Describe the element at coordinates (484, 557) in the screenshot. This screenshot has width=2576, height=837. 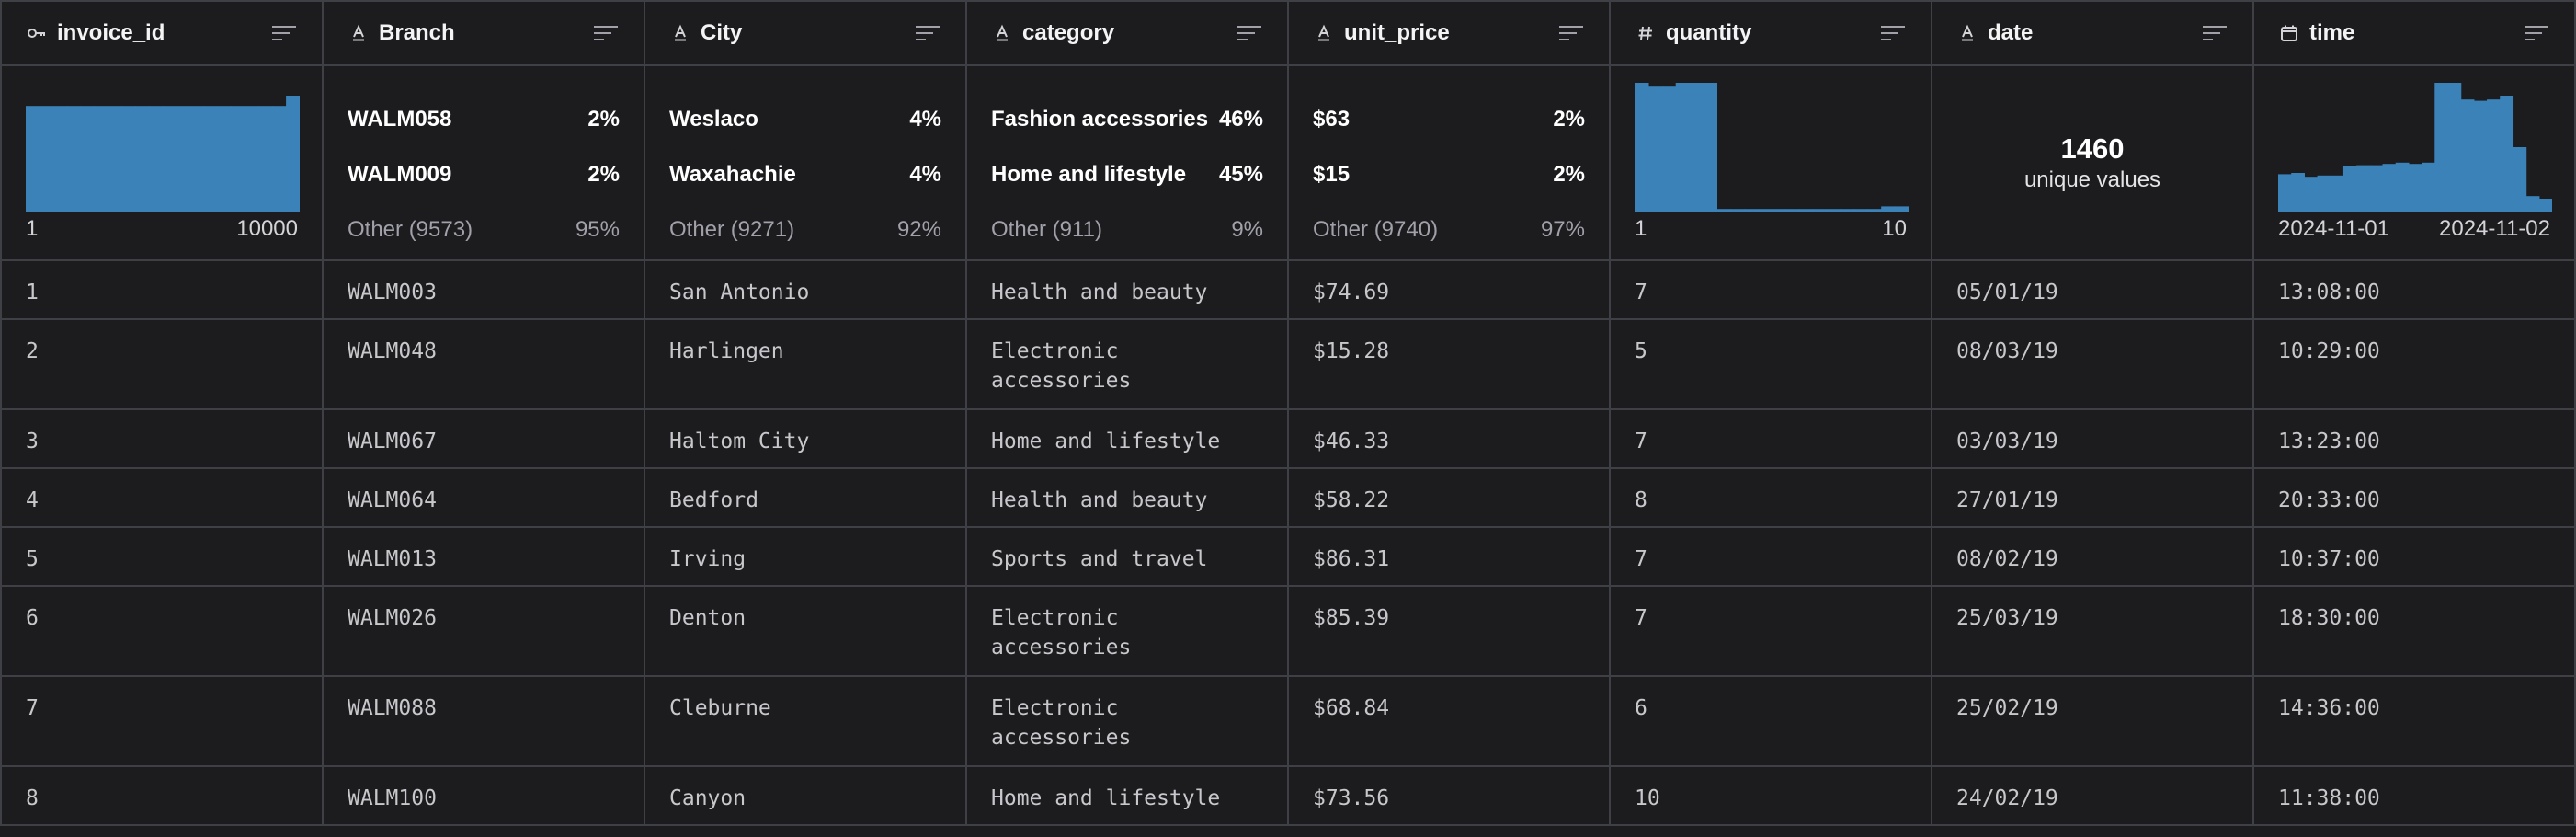
I see `cell-branch: WALM013` at that location.